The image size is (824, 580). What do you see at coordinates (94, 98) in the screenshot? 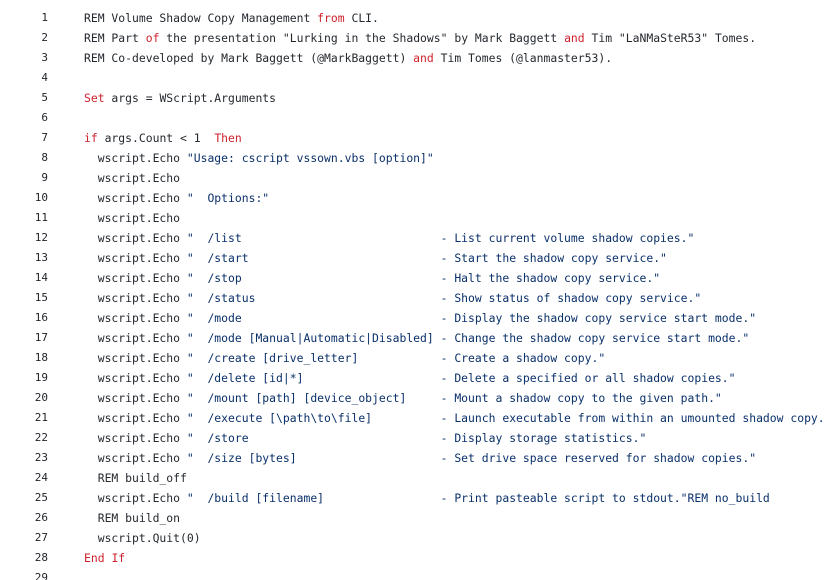
I see `keyword-token: Set` at bounding box center [94, 98].